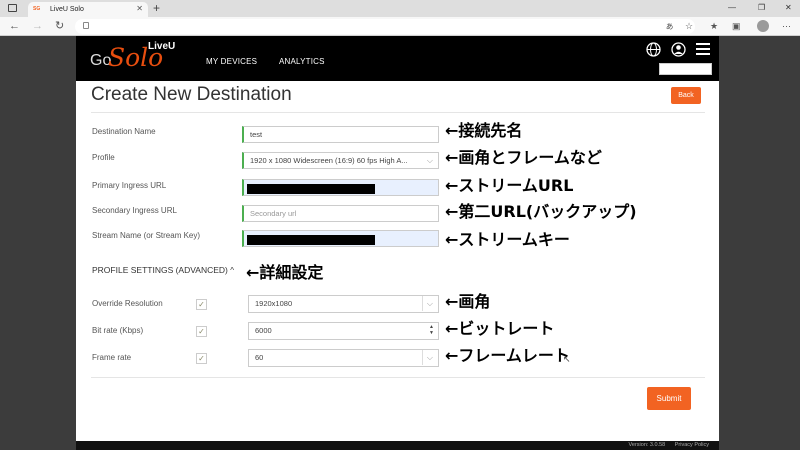 The width and height of the screenshot is (800, 450). I want to click on secondary-ingress-label: Secondary Ingress URL, so click(134, 210).